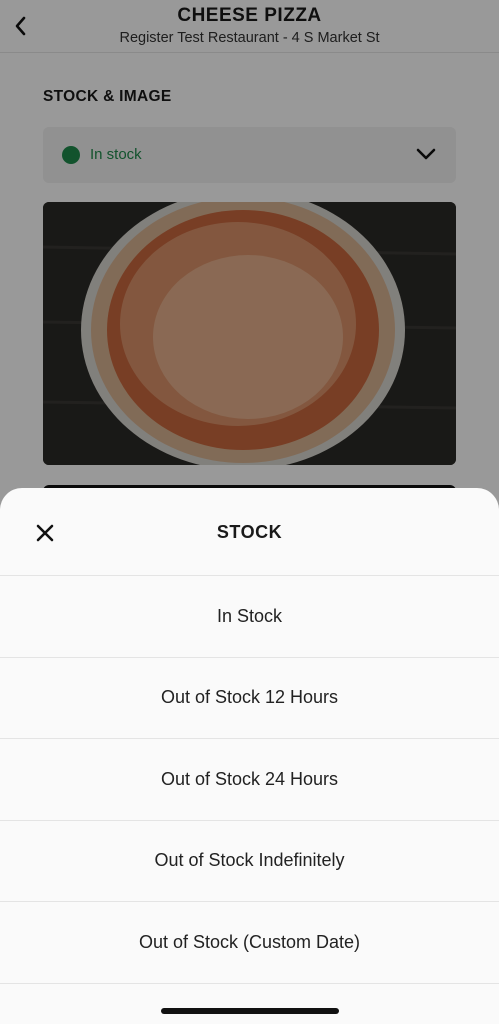 This screenshot has height=1024, width=499. What do you see at coordinates (249, 532) in the screenshot?
I see `sheet-title: STOCK` at bounding box center [249, 532].